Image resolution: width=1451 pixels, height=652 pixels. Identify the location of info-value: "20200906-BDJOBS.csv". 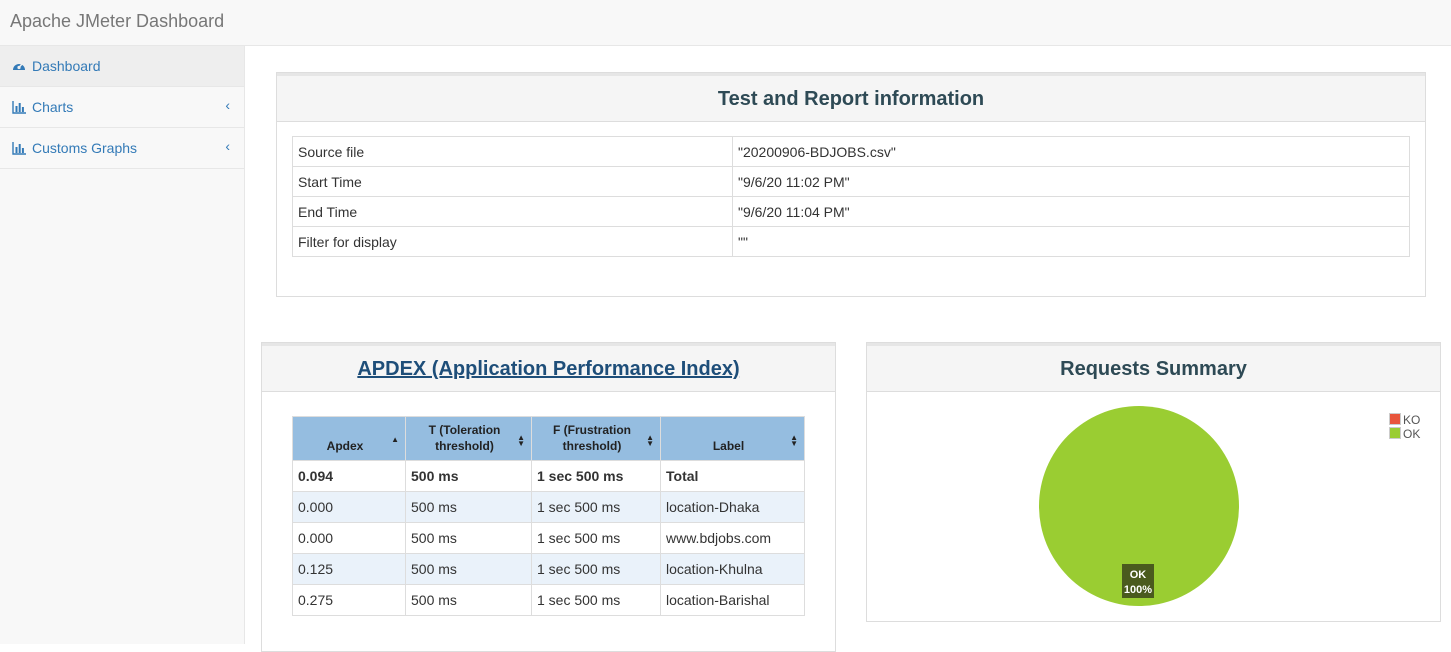
(1071, 151).